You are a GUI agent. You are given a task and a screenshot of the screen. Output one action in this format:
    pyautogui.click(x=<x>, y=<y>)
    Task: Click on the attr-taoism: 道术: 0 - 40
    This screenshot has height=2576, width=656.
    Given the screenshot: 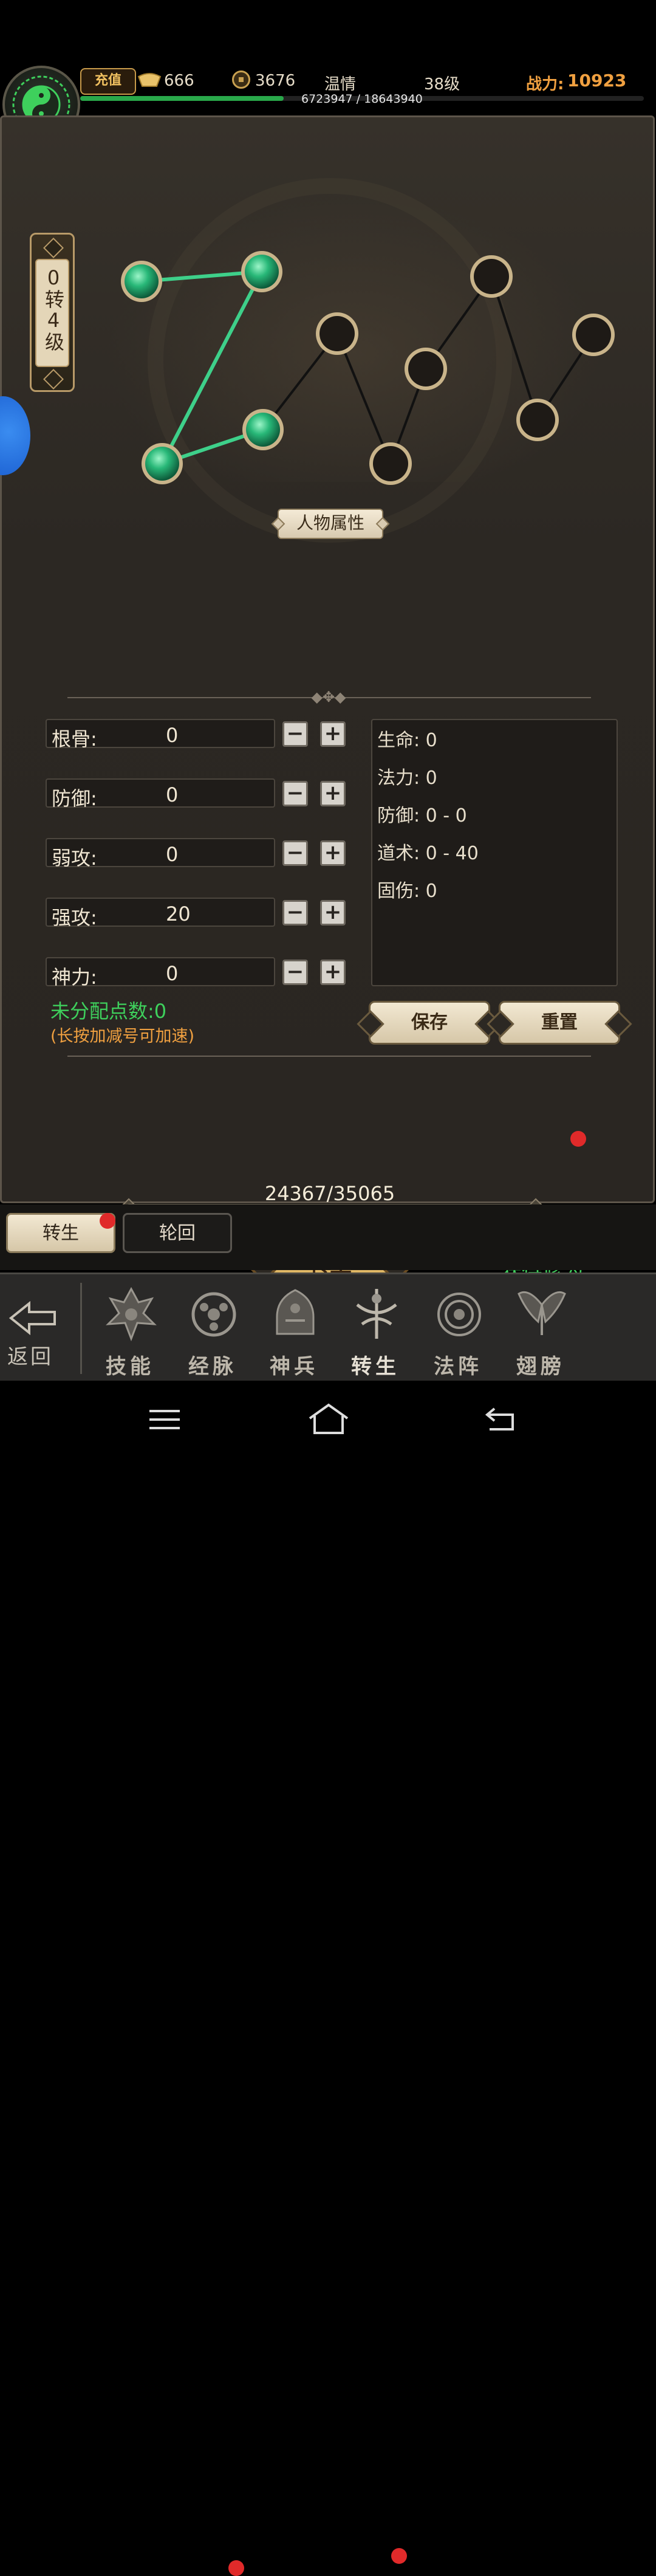 What is the action you would take?
    pyautogui.click(x=428, y=853)
    